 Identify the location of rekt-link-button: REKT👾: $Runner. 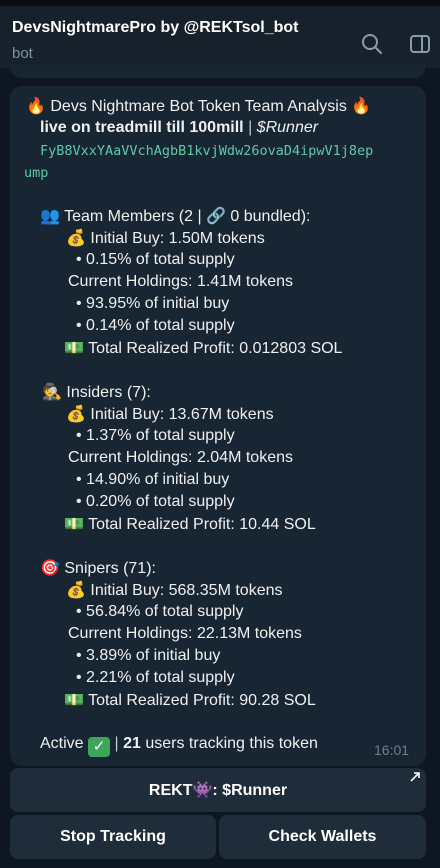
(218, 790).